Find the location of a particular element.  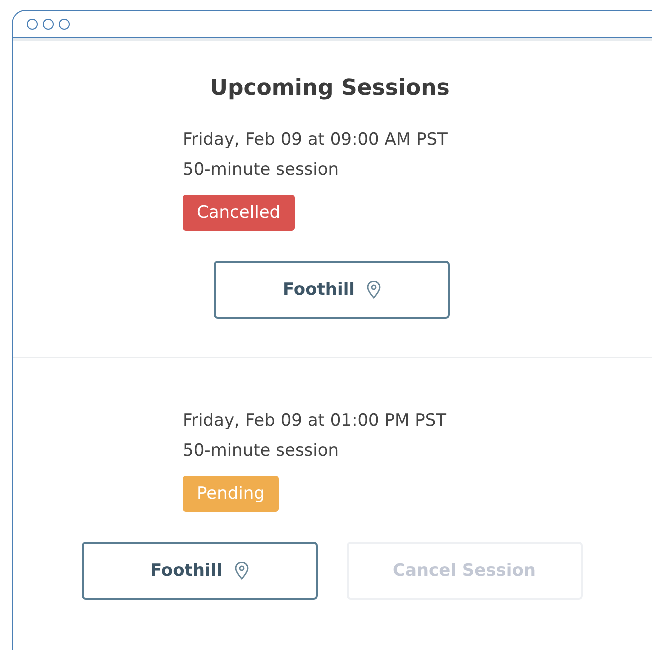

session-datetime: Friday, Feb 09 at 09:00 AM PST is located at coordinates (315, 140).